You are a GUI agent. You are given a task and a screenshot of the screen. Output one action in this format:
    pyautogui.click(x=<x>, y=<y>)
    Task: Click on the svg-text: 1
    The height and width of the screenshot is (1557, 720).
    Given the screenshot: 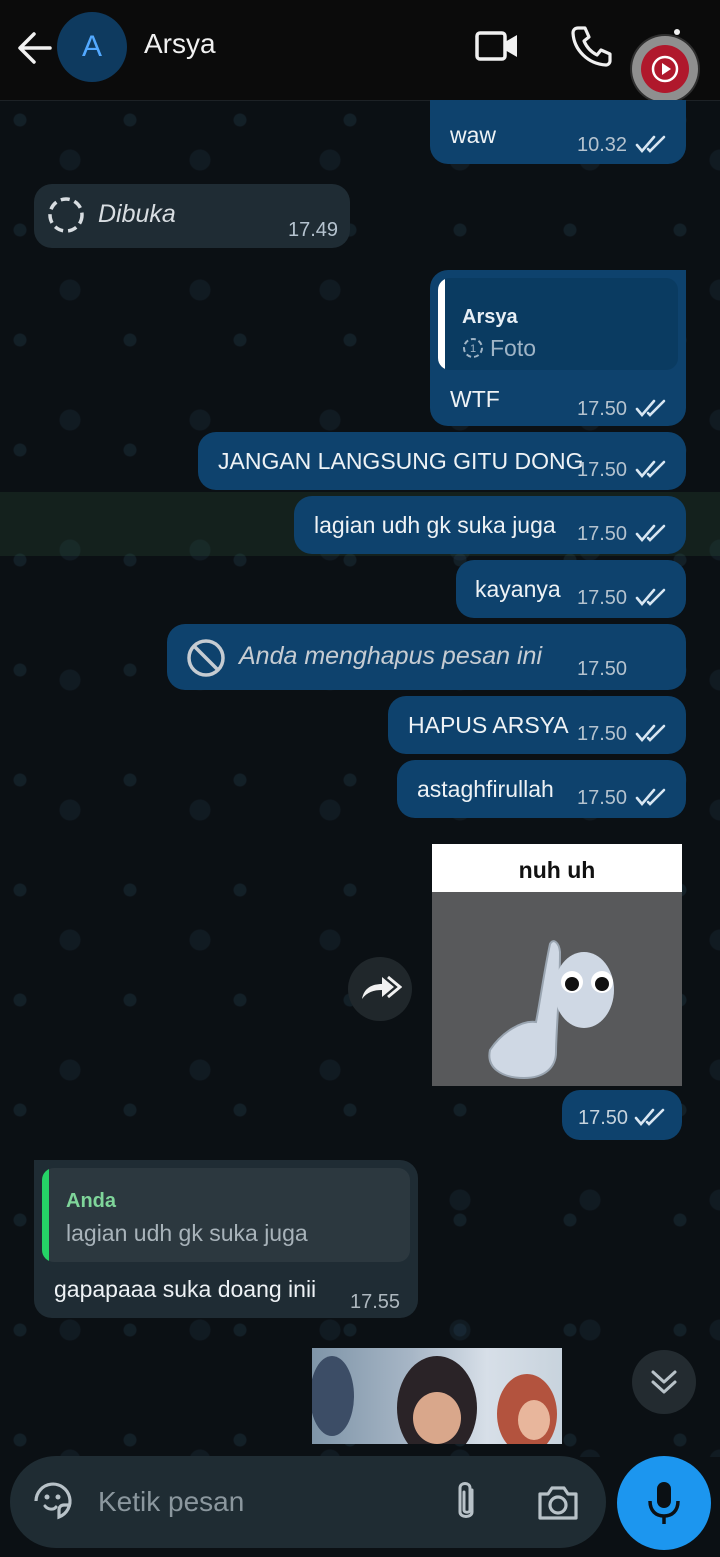 What is the action you would take?
    pyautogui.click(x=473, y=349)
    